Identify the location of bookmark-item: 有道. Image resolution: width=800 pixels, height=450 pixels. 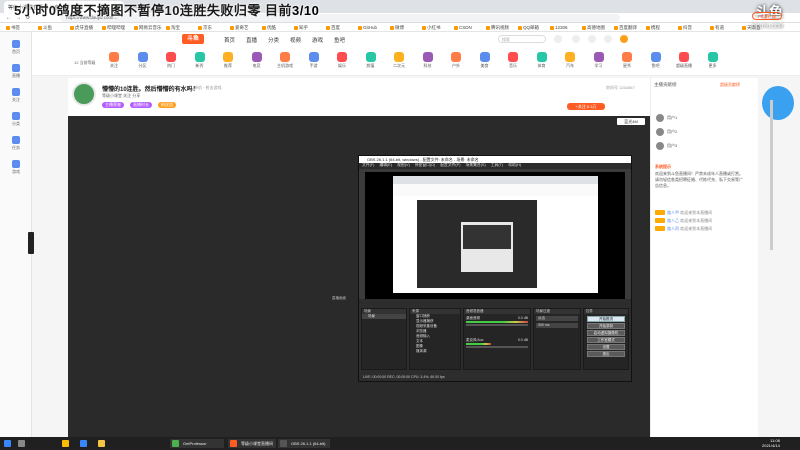
(717, 28).